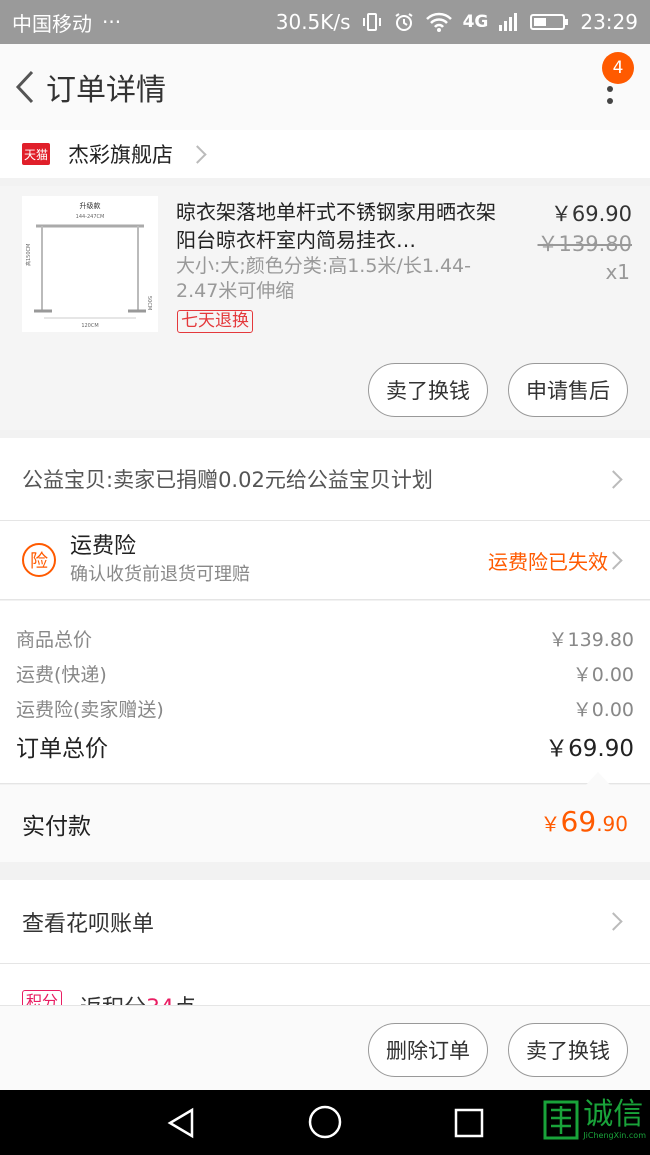  What do you see at coordinates (325, 1122) in the screenshot?
I see `home-circle-icon` at bounding box center [325, 1122].